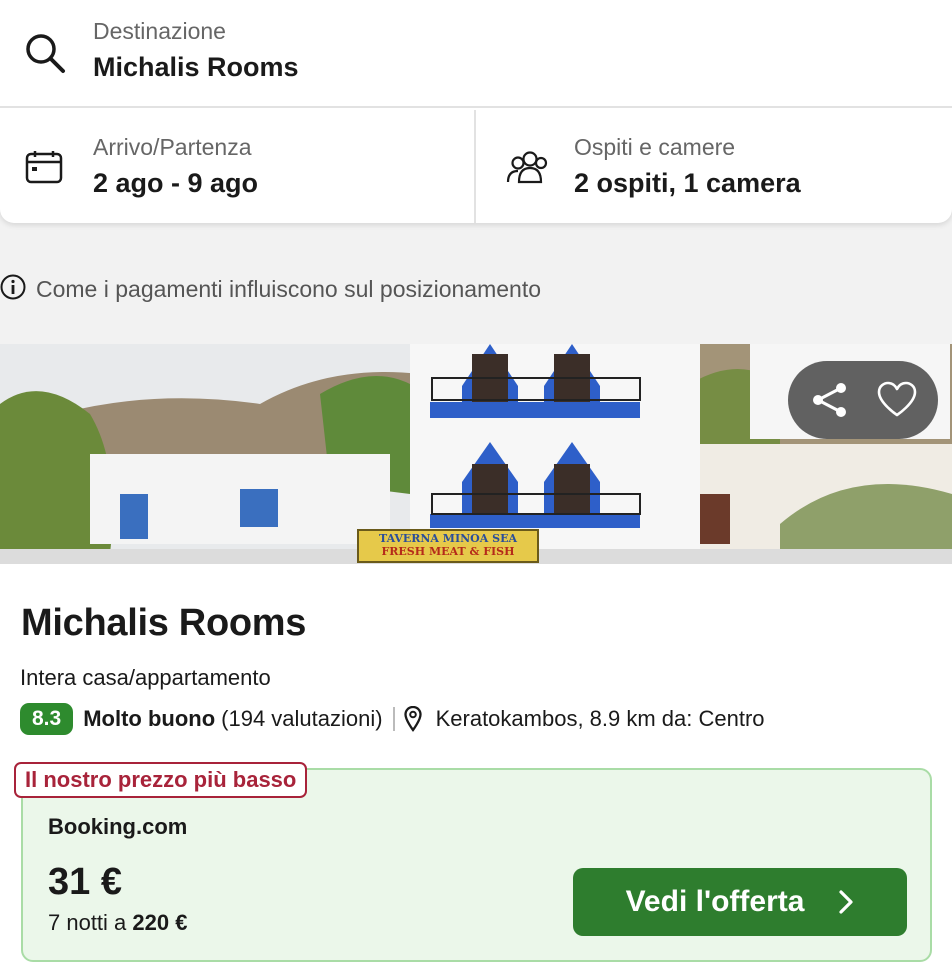 This screenshot has height=978, width=952. Describe the element at coordinates (238, 166) in the screenshot. I see `dates-field: Arrivo/Partenza 2 ago - 9 ago` at that location.